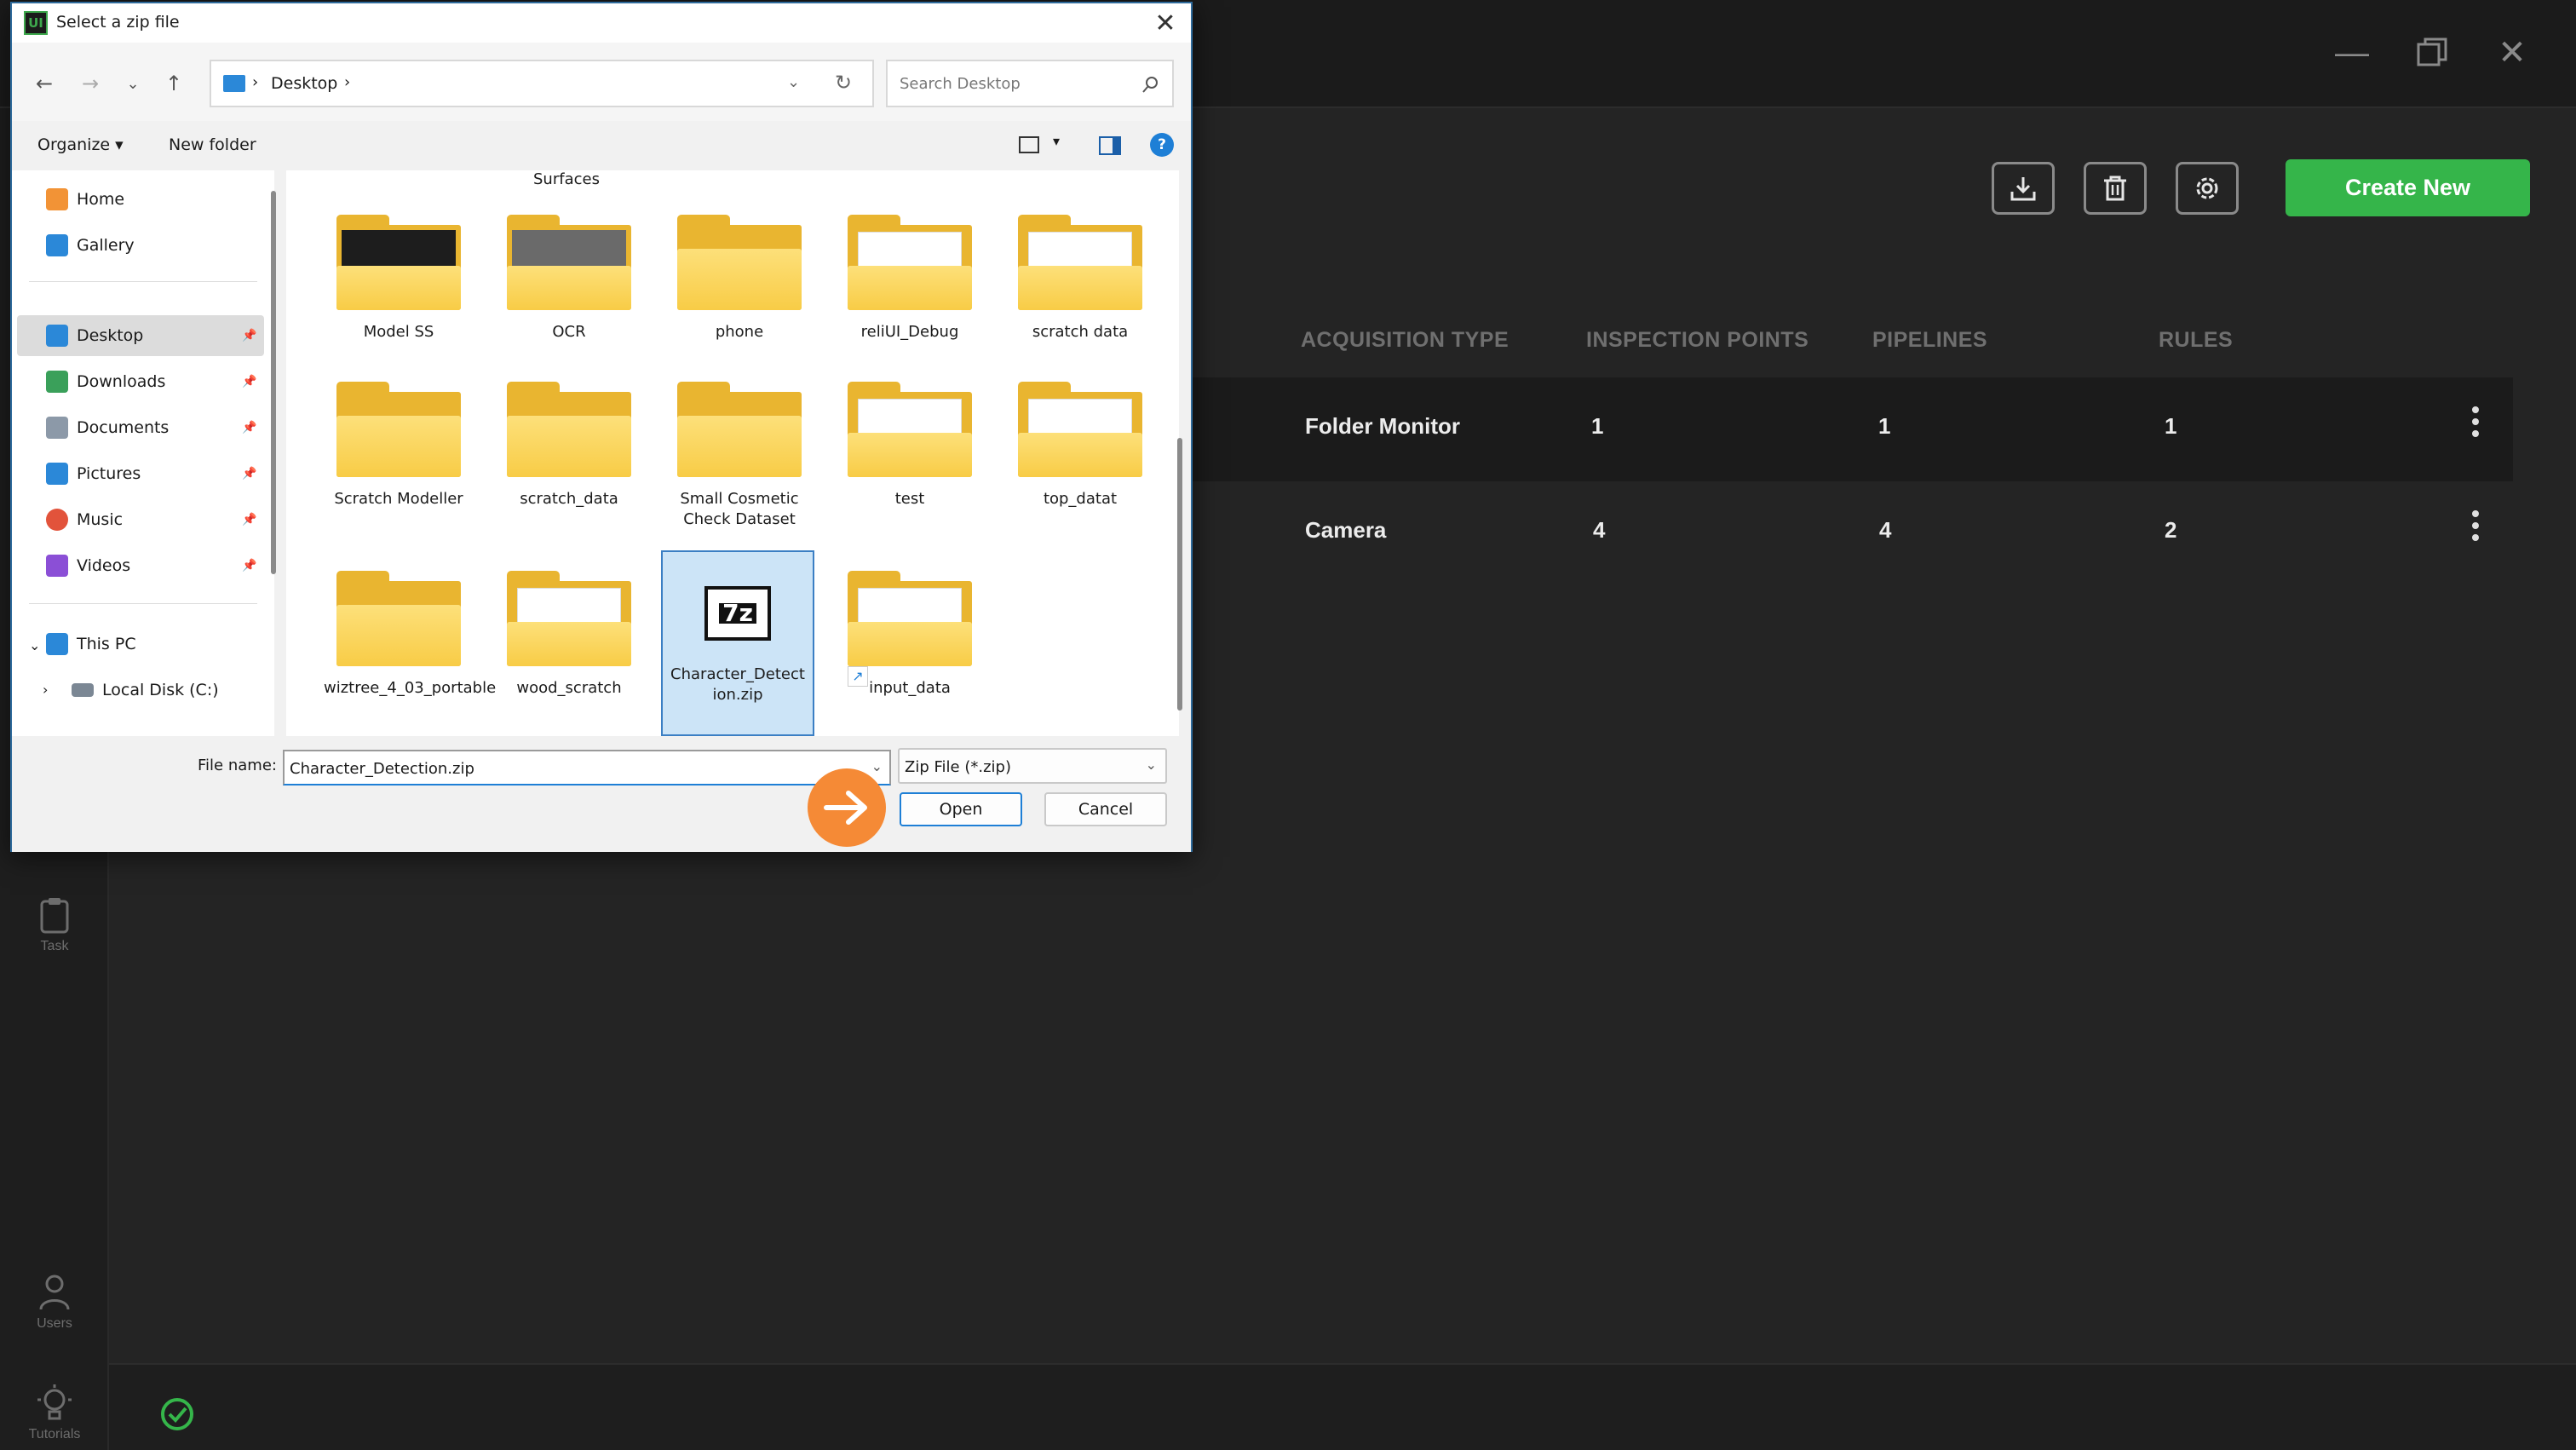 This screenshot has height=1450, width=2576. Describe the element at coordinates (157, 566) in the screenshot. I see `nav-item-videos: Videos` at that location.